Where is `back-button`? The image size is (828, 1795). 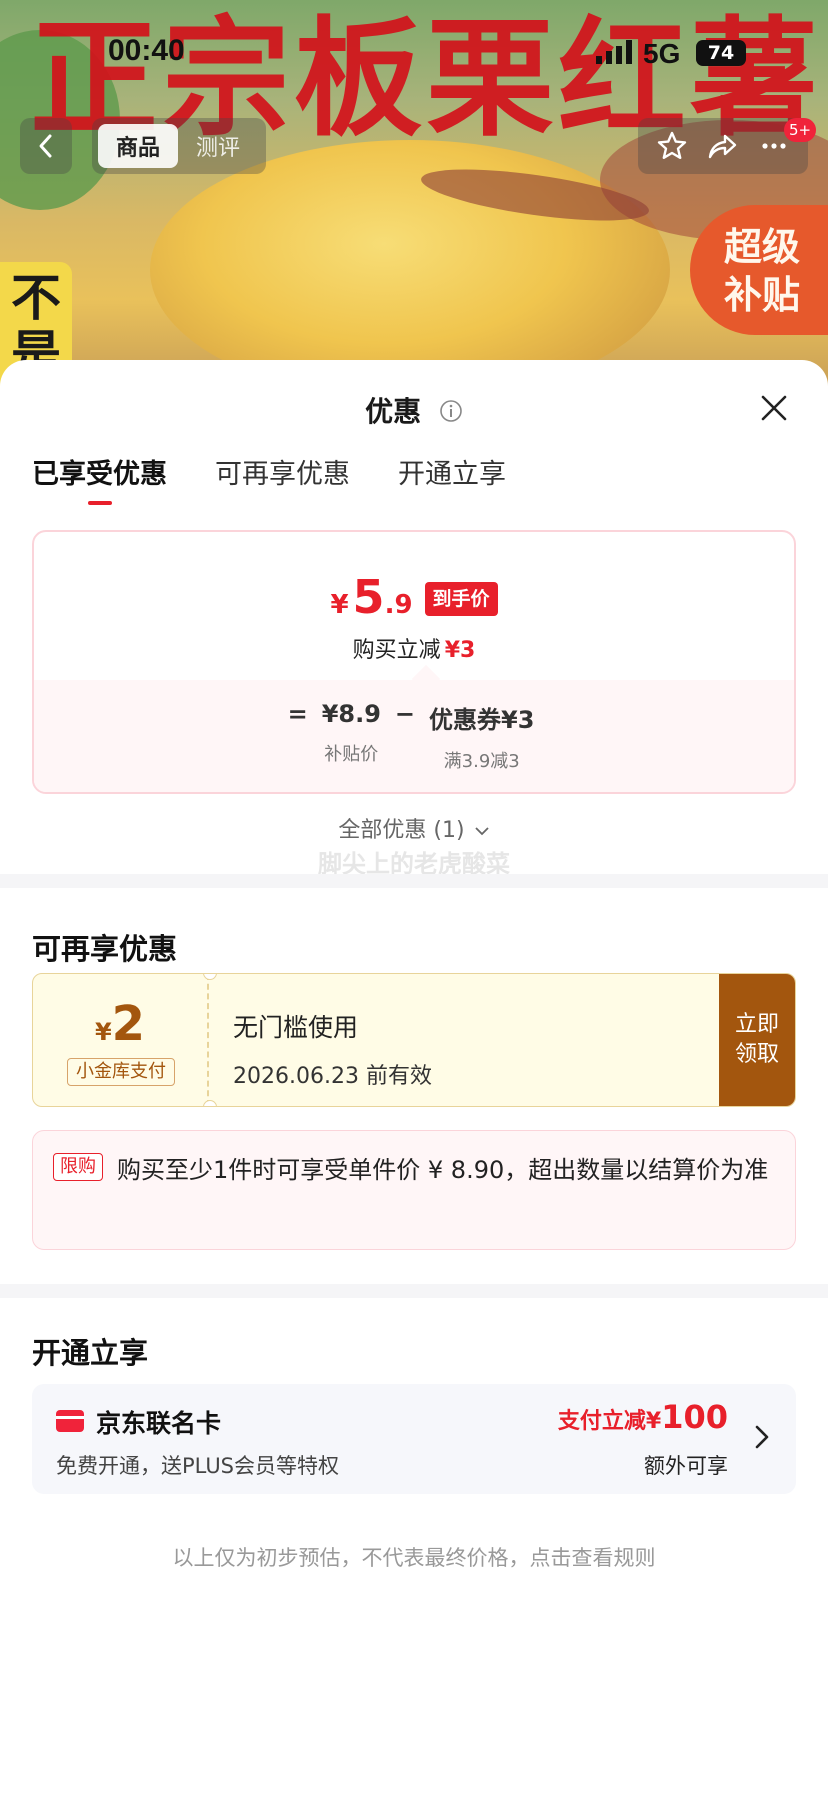 back-button is located at coordinates (46, 146).